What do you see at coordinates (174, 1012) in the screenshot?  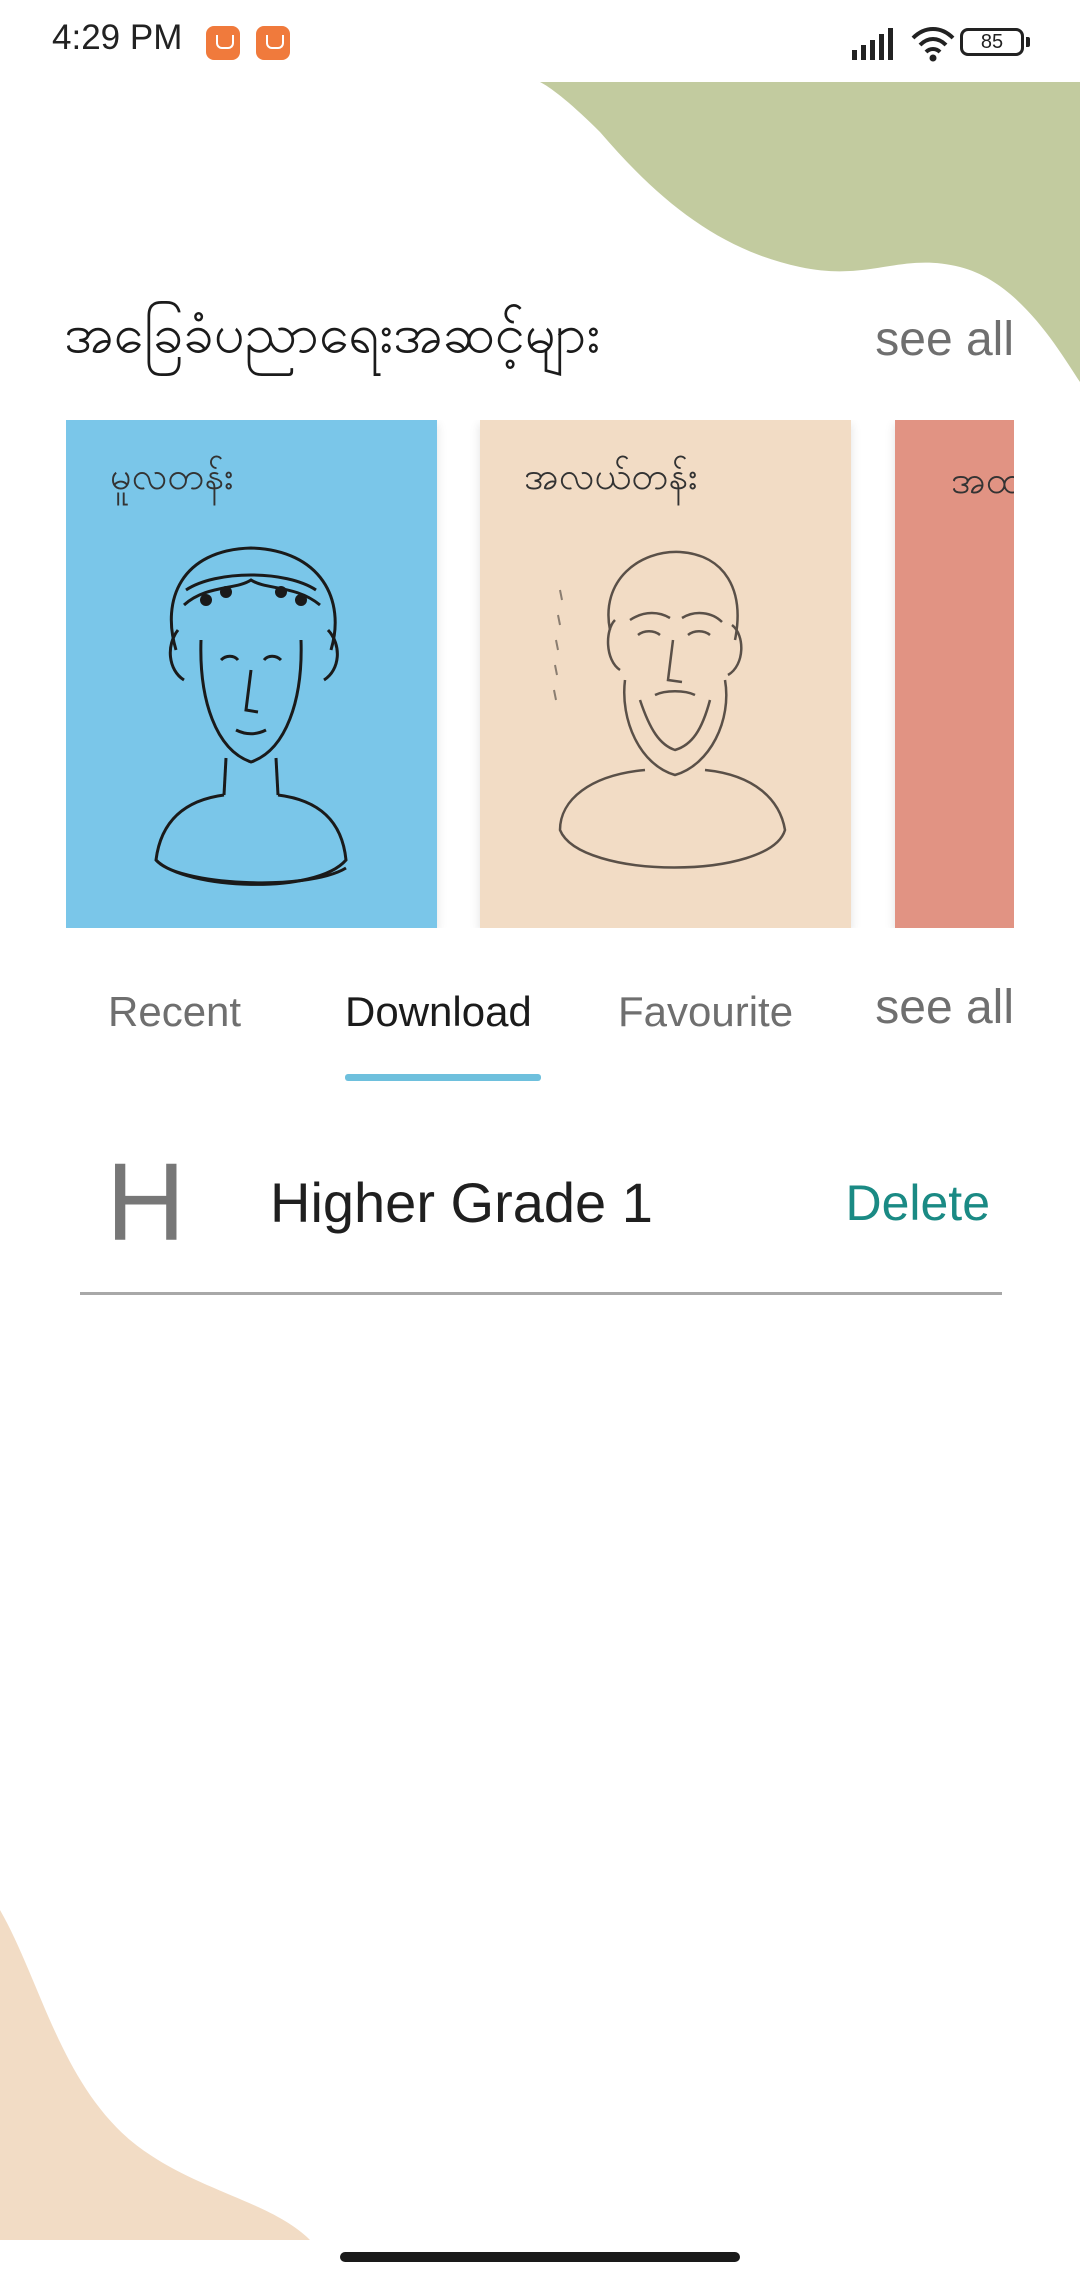 I see `tab-recent: Recent` at bounding box center [174, 1012].